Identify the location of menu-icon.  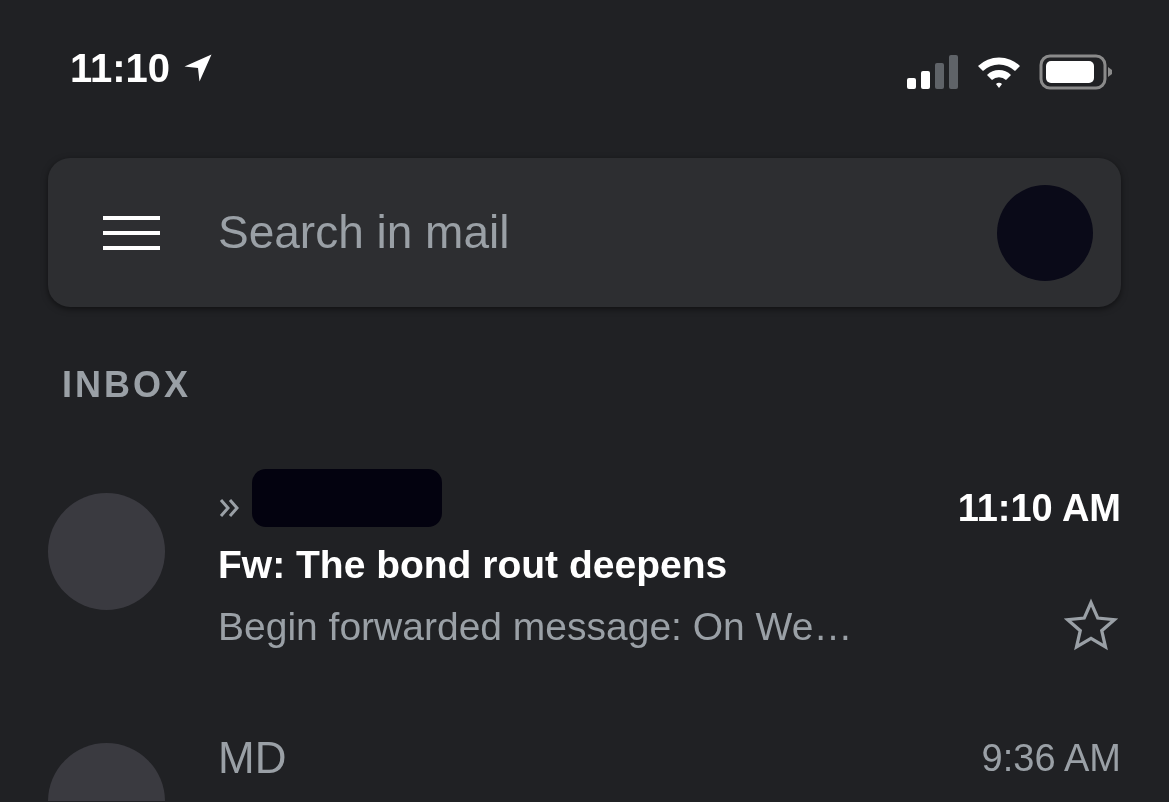
(131, 232).